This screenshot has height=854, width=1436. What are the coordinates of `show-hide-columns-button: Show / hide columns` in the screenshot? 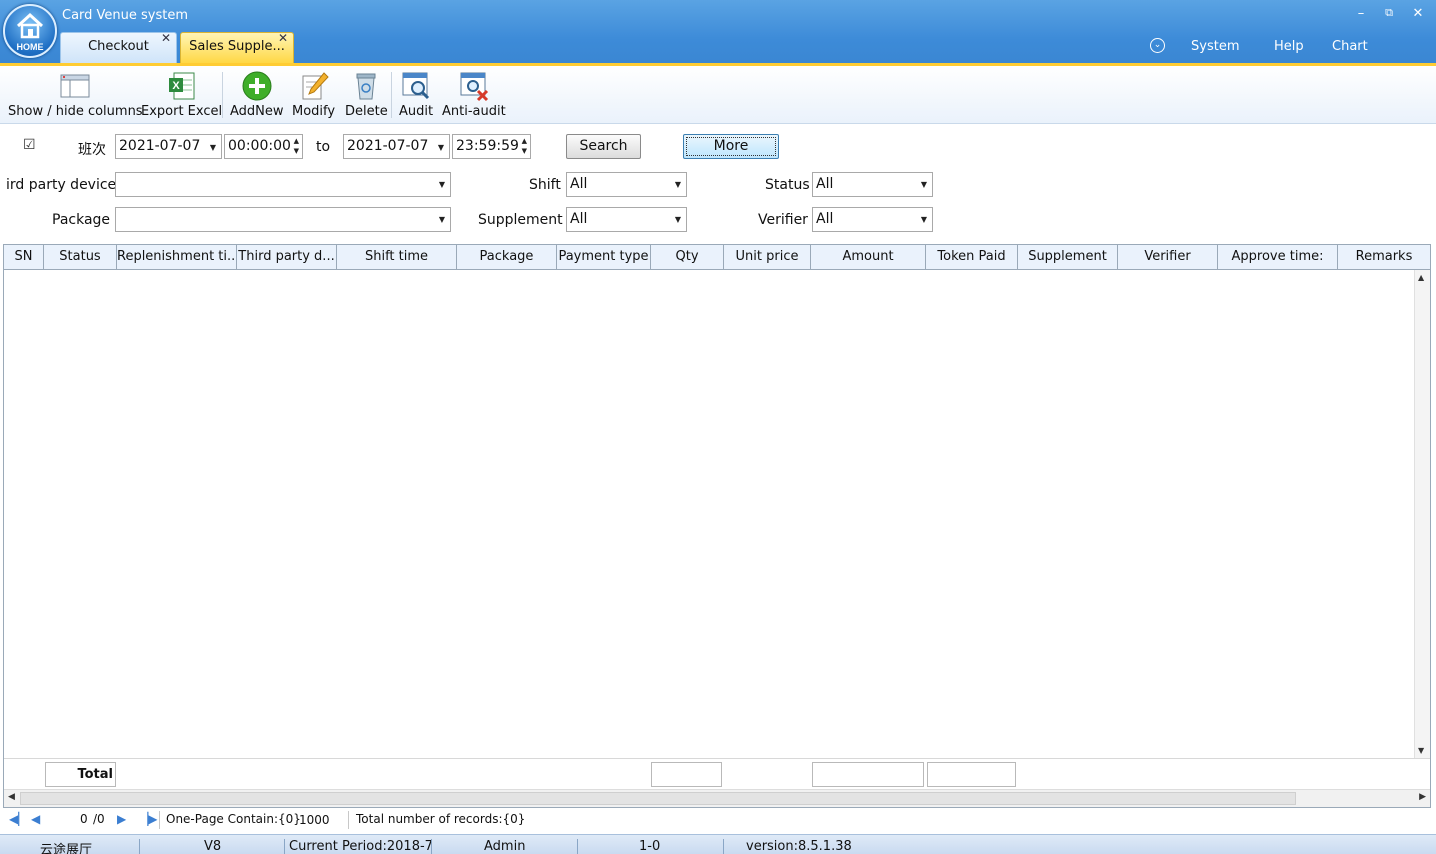 It's located at (75, 94).